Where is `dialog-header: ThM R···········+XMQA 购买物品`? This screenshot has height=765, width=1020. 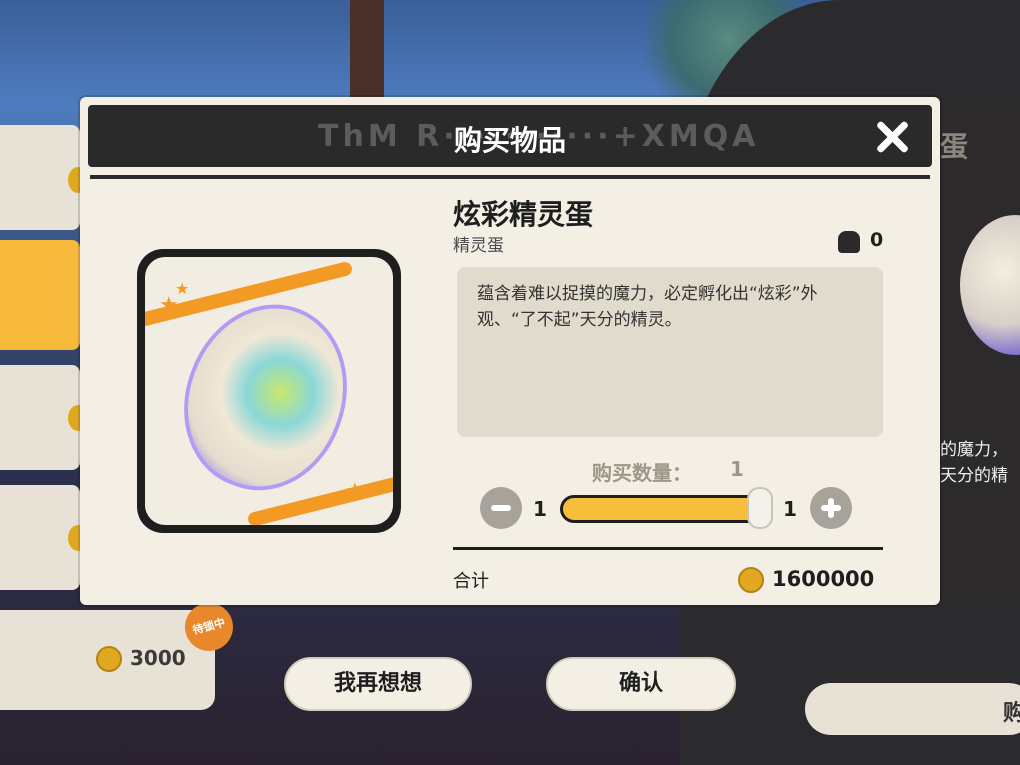 dialog-header: ThM R···········+XMQA 购买物品 is located at coordinates (510, 136).